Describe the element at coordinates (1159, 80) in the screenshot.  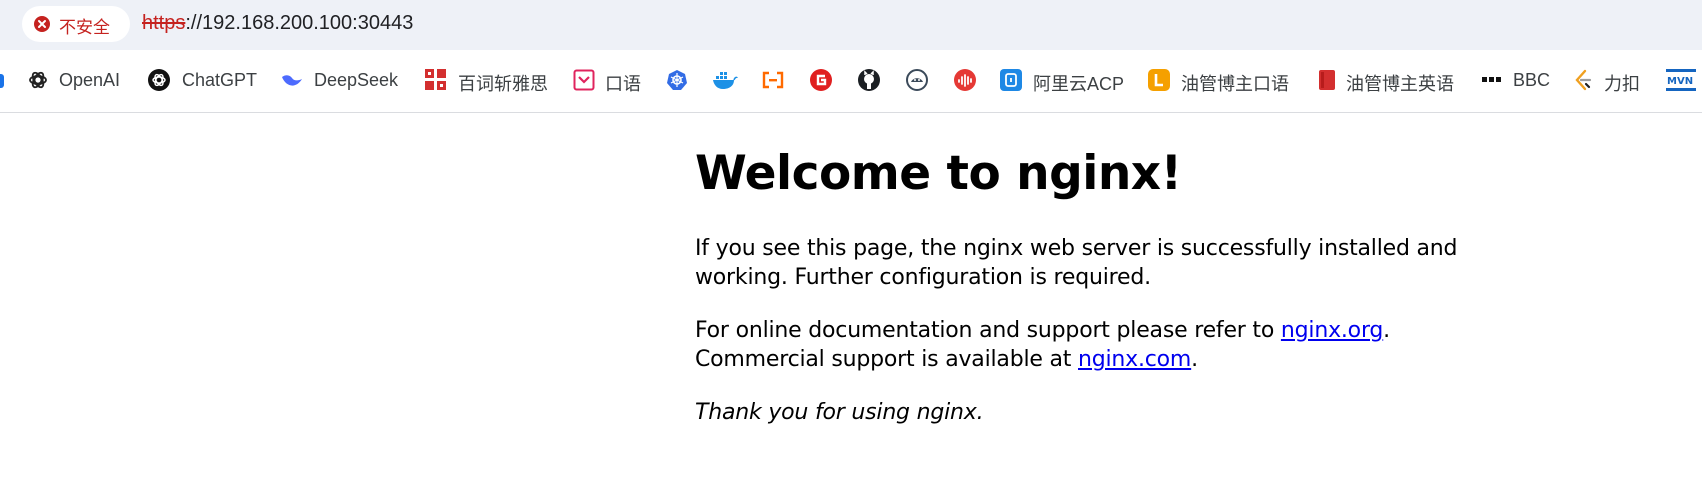
I see `letter-l-icon` at that location.